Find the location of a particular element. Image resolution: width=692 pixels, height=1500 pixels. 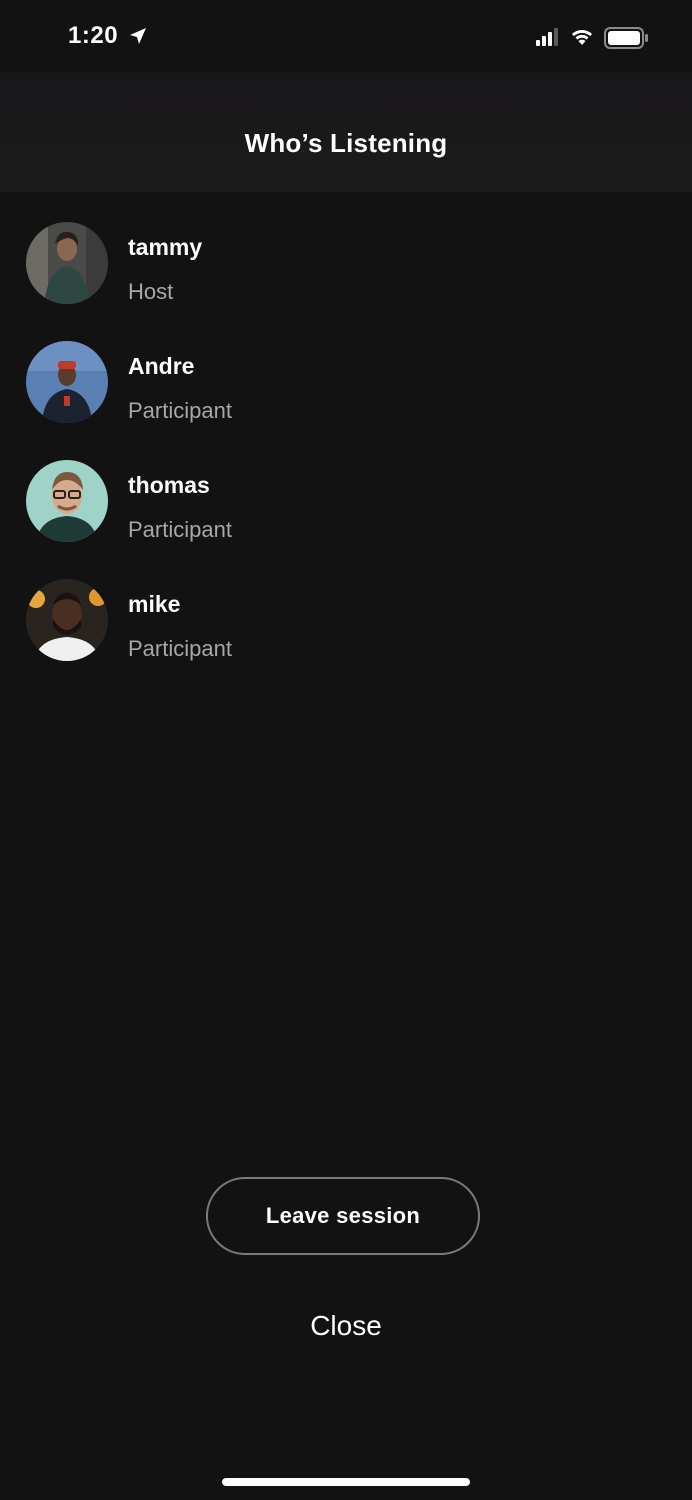

header: Who’s Listening is located at coordinates (346, 132).